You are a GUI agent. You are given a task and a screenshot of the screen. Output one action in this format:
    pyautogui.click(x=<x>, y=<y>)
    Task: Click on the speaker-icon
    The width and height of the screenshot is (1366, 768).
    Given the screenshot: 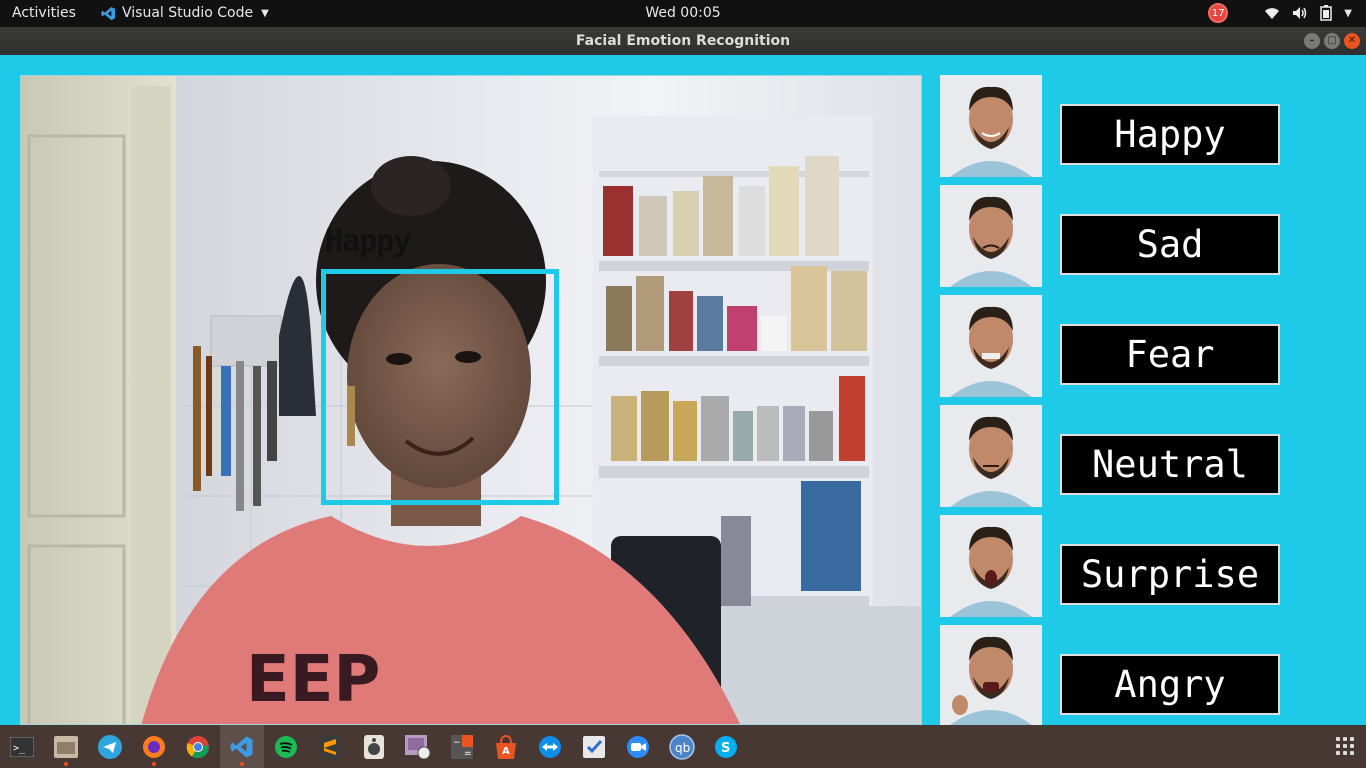 What is the action you would take?
    pyautogui.click(x=374, y=746)
    